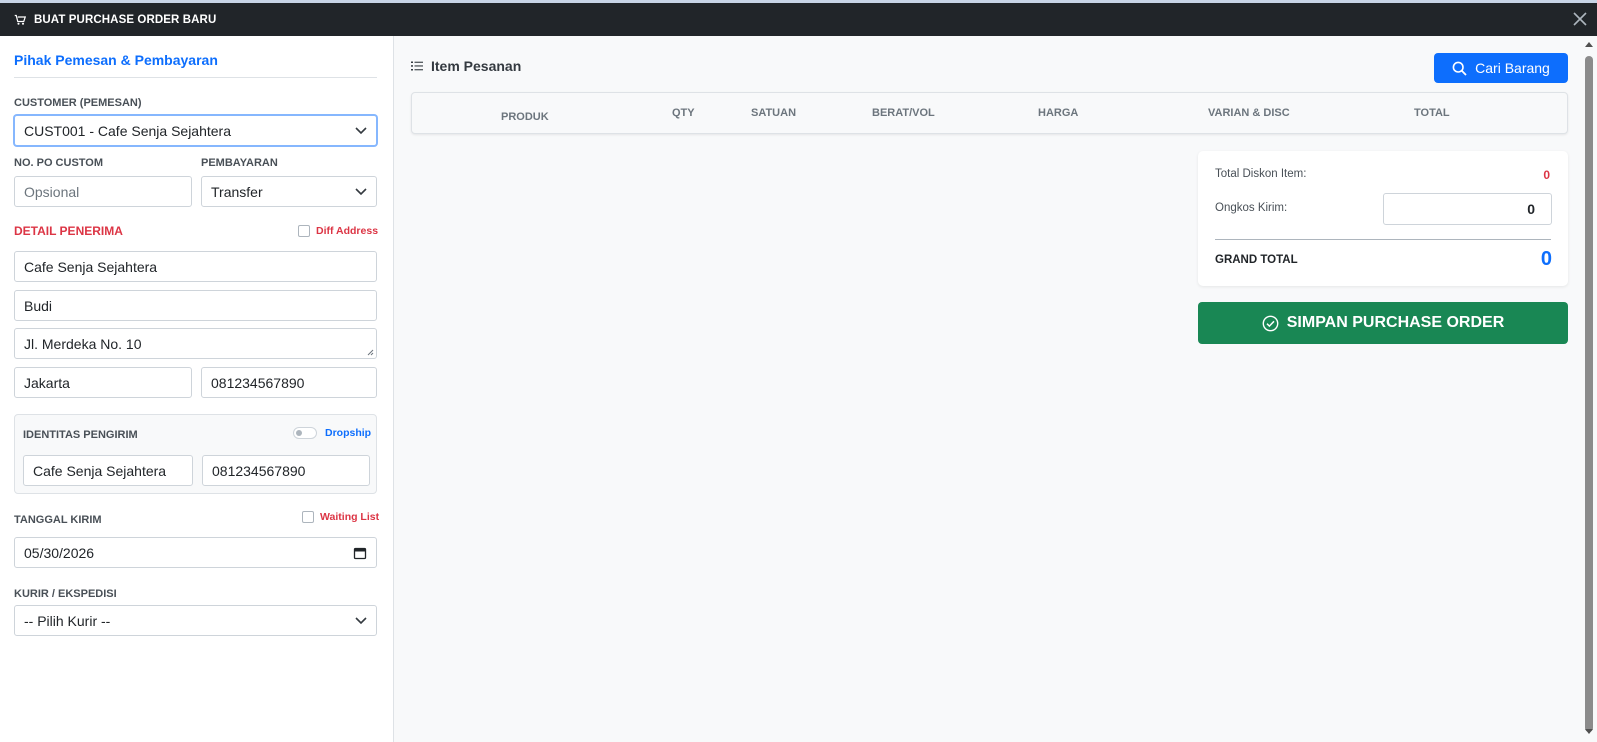 This screenshot has width=1597, height=742. I want to click on waiting-list-checkbox: Waiting List, so click(340, 517).